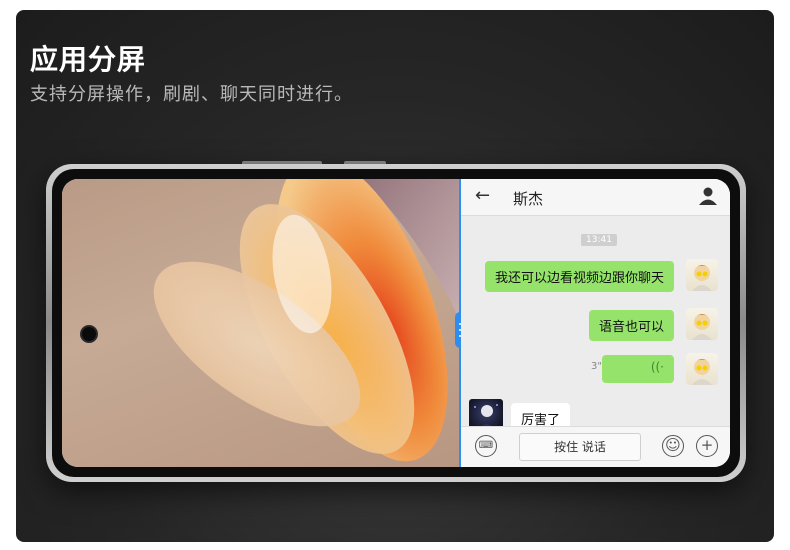 The width and height of the screenshot is (790, 550). What do you see at coordinates (638, 369) in the screenshot?
I see `voice-message-bubble: ((·` at bounding box center [638, 369].